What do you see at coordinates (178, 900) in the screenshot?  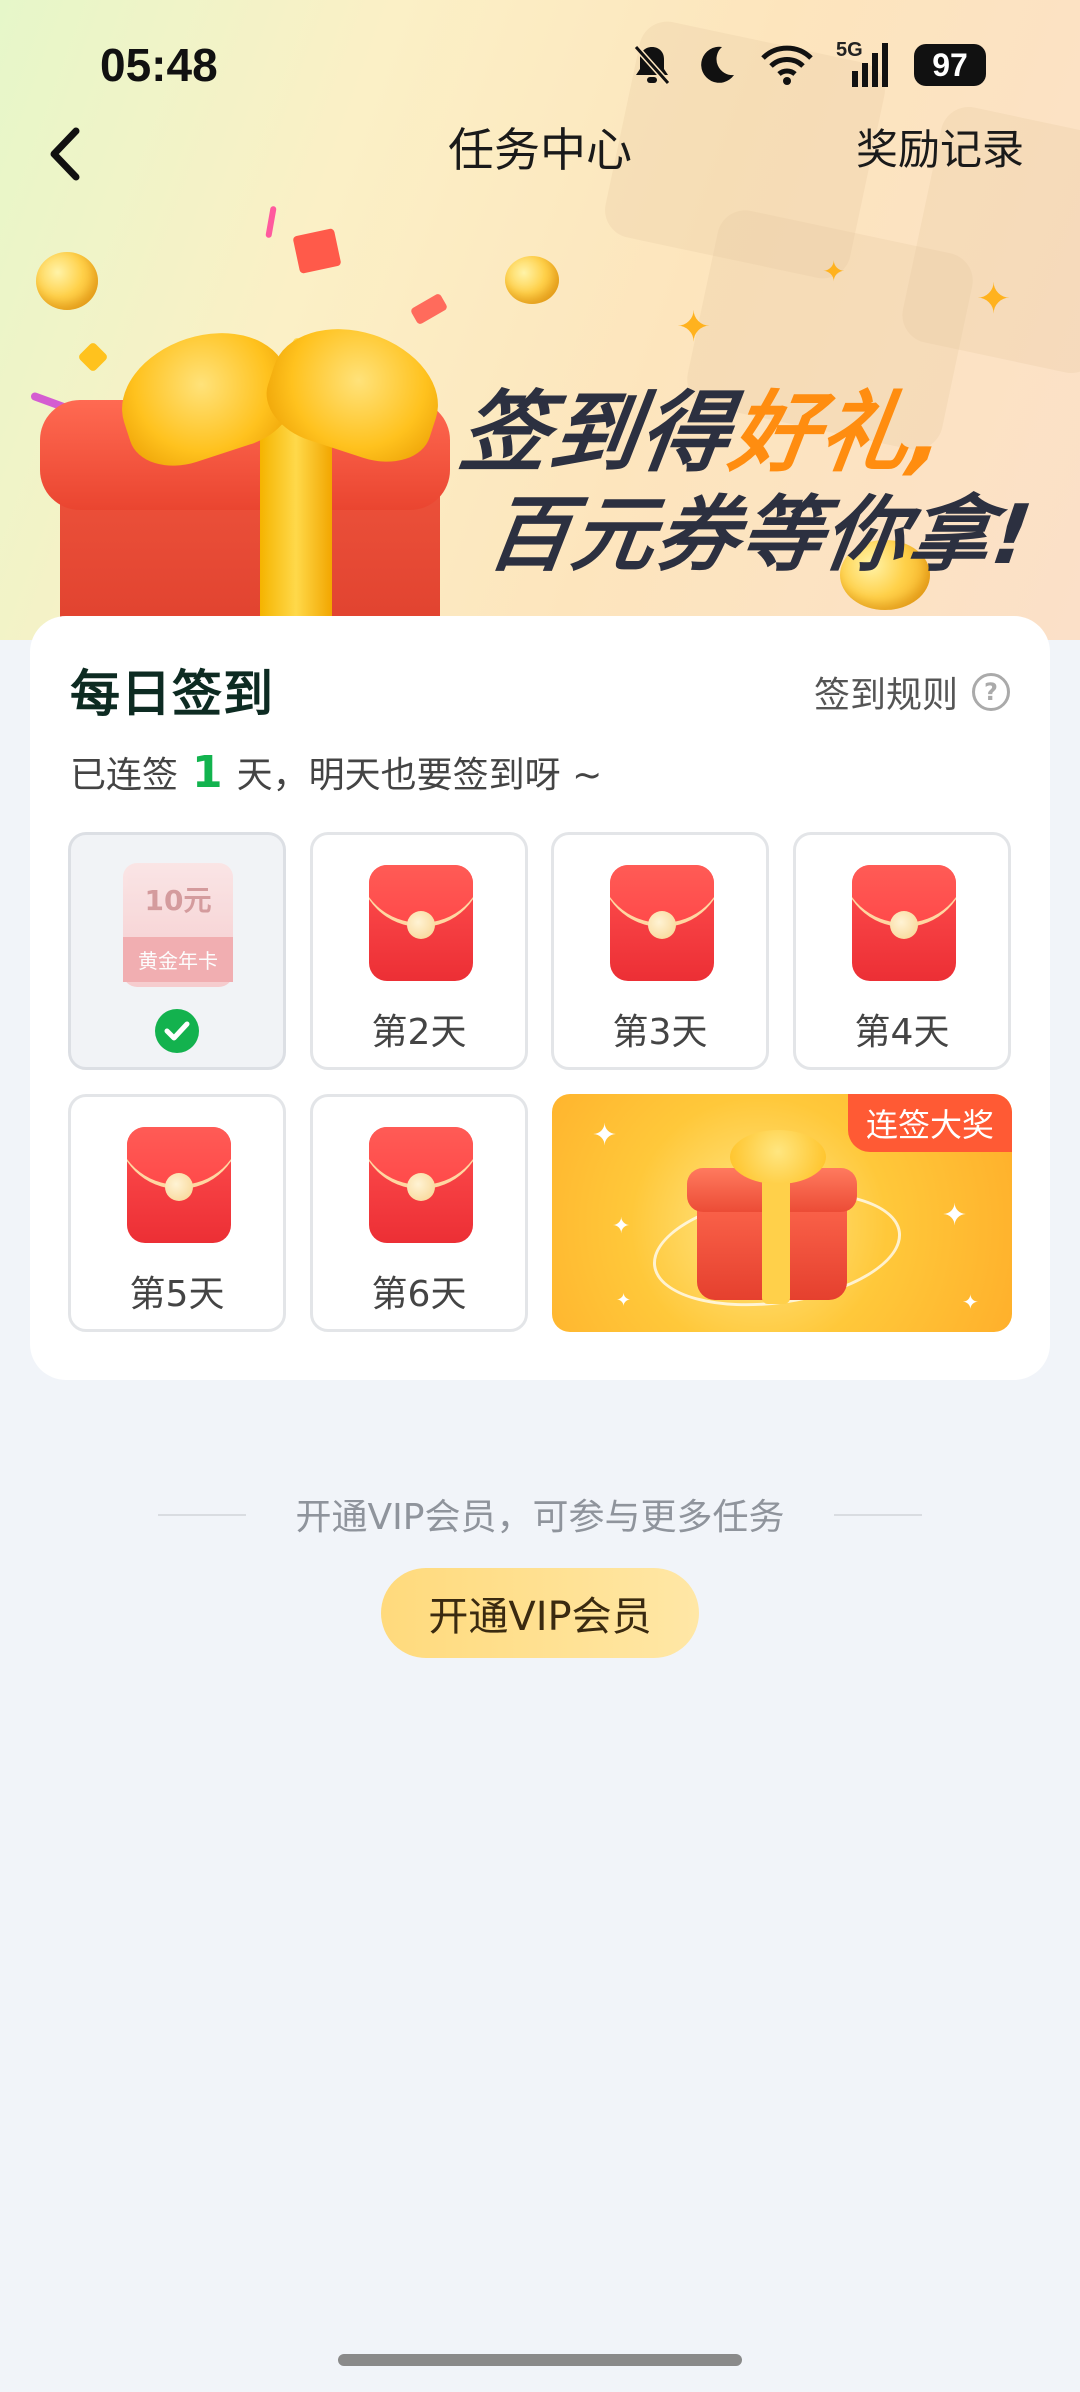 I see `voucher-amount: 10元` at bounding box center [178, 900].